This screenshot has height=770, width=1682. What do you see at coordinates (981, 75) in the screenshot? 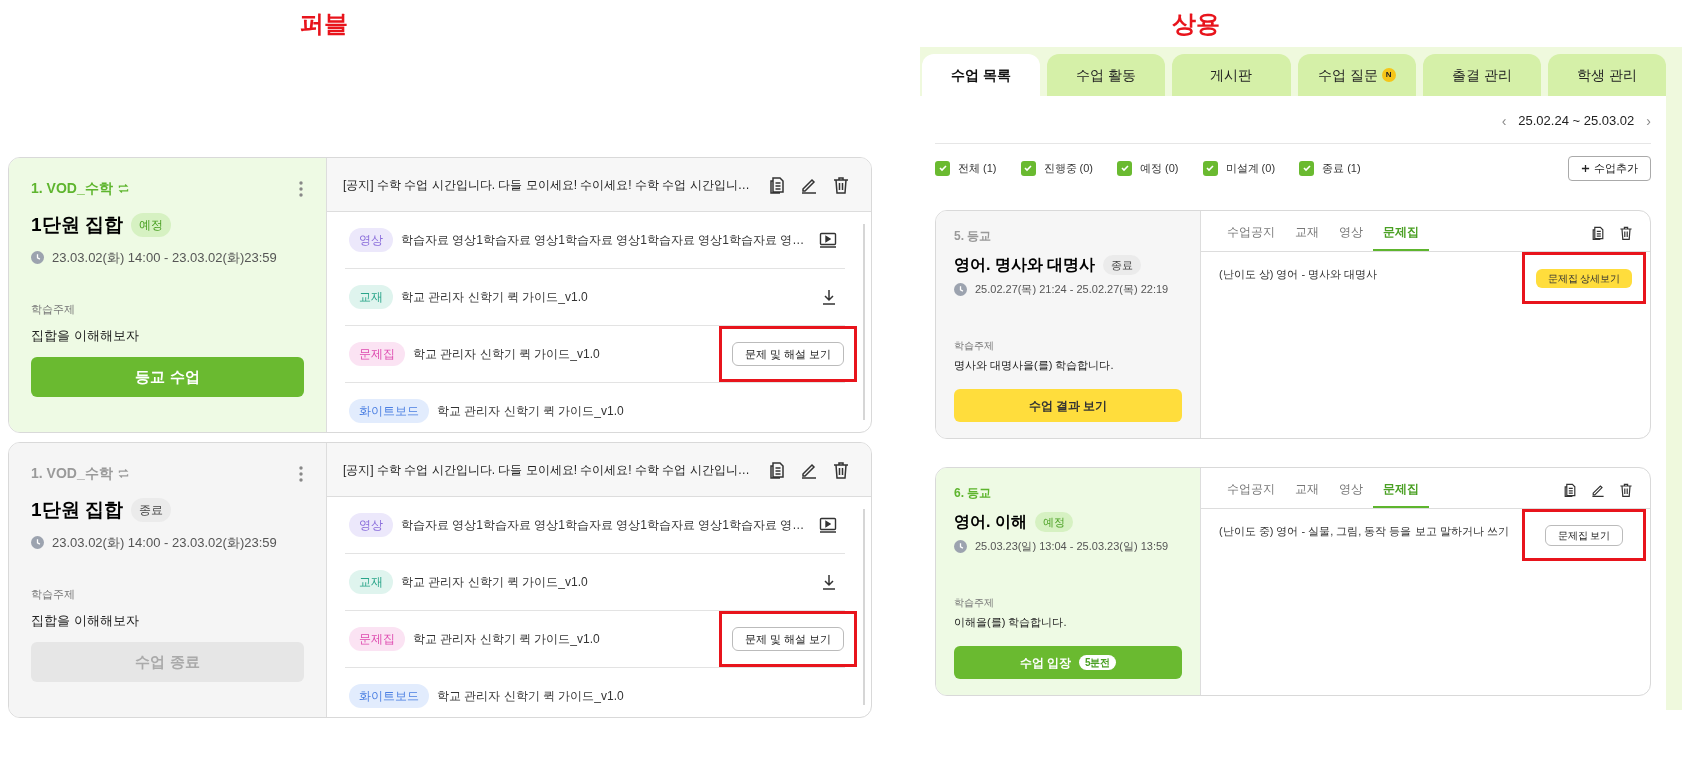
I see `nav-tab: 수업 목록` at bounding box center [981, 75].